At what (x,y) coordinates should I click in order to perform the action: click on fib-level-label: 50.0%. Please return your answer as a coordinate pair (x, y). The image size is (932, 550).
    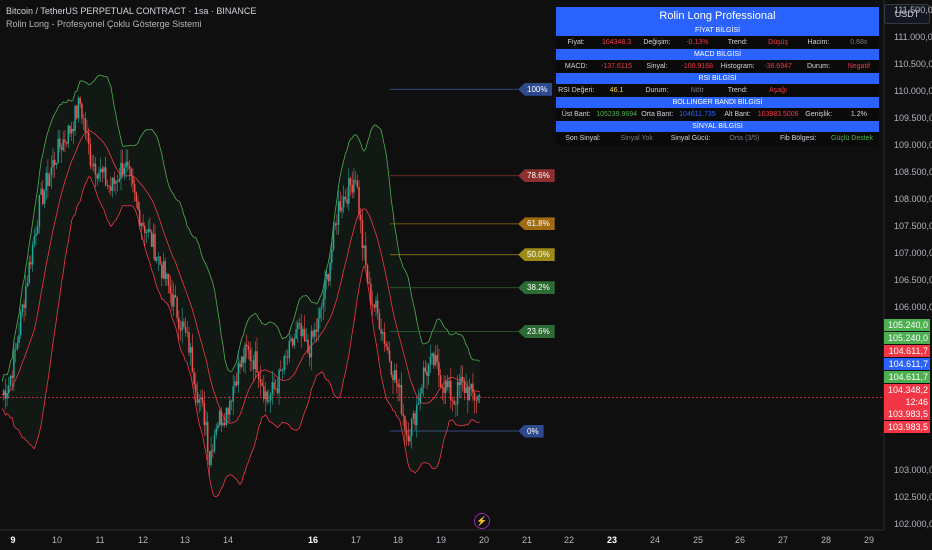
    Looking at the image, I should click on (536, 255).